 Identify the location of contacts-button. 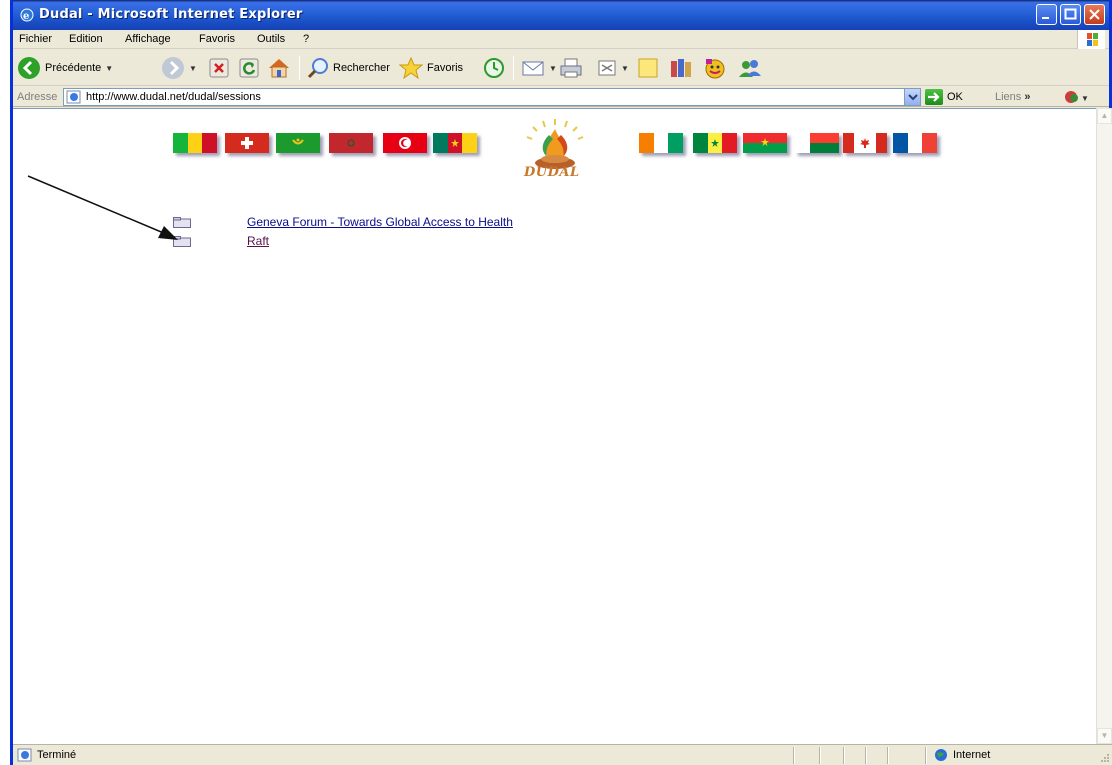
(750, 68).